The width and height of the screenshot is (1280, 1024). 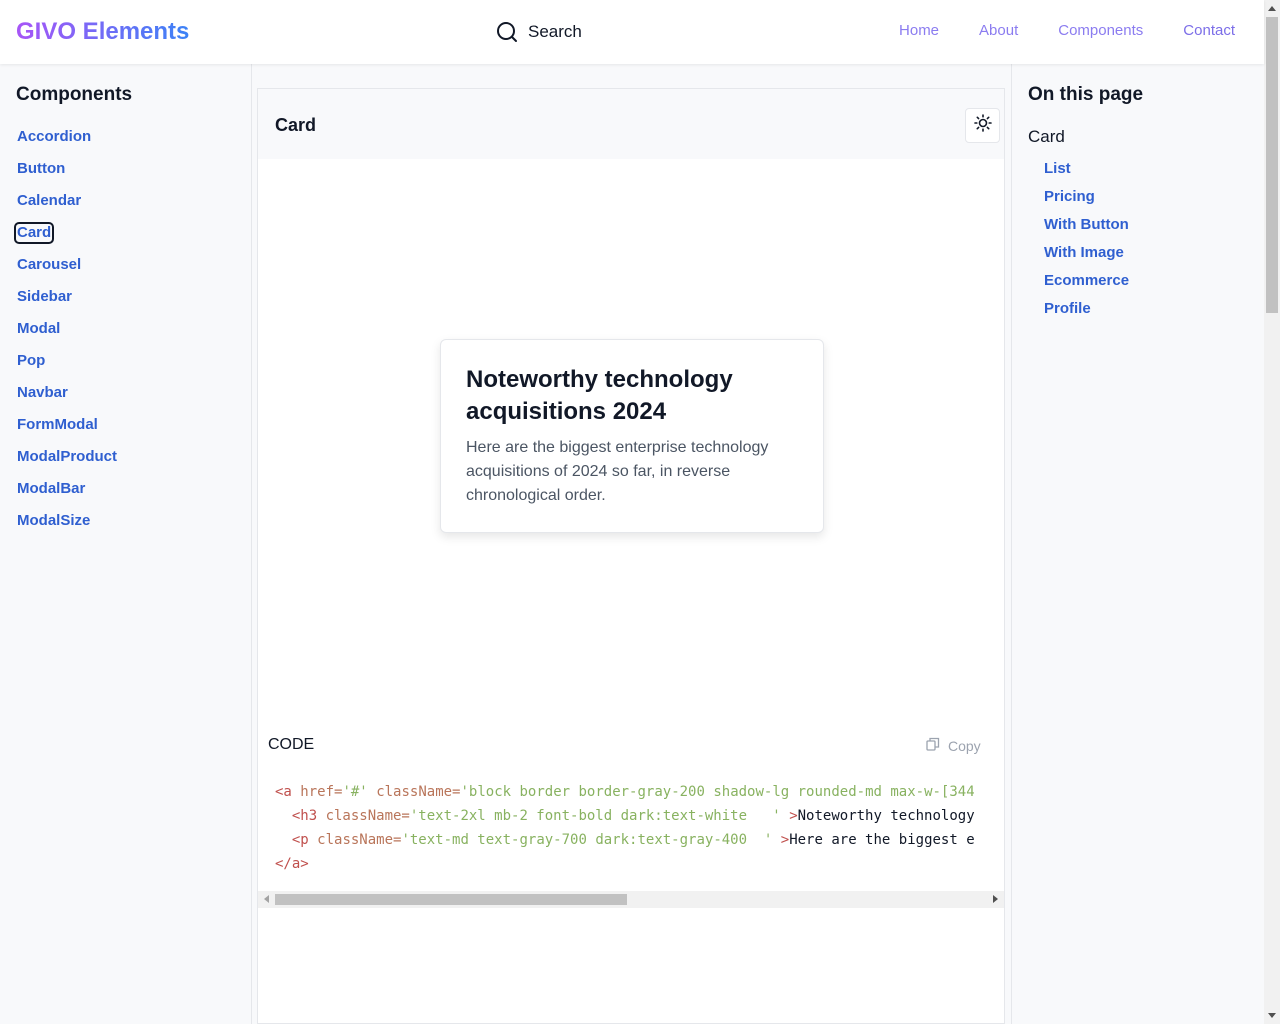 I want to click on toc-item-pricing: Pricing, so click(x=1086, y=202).